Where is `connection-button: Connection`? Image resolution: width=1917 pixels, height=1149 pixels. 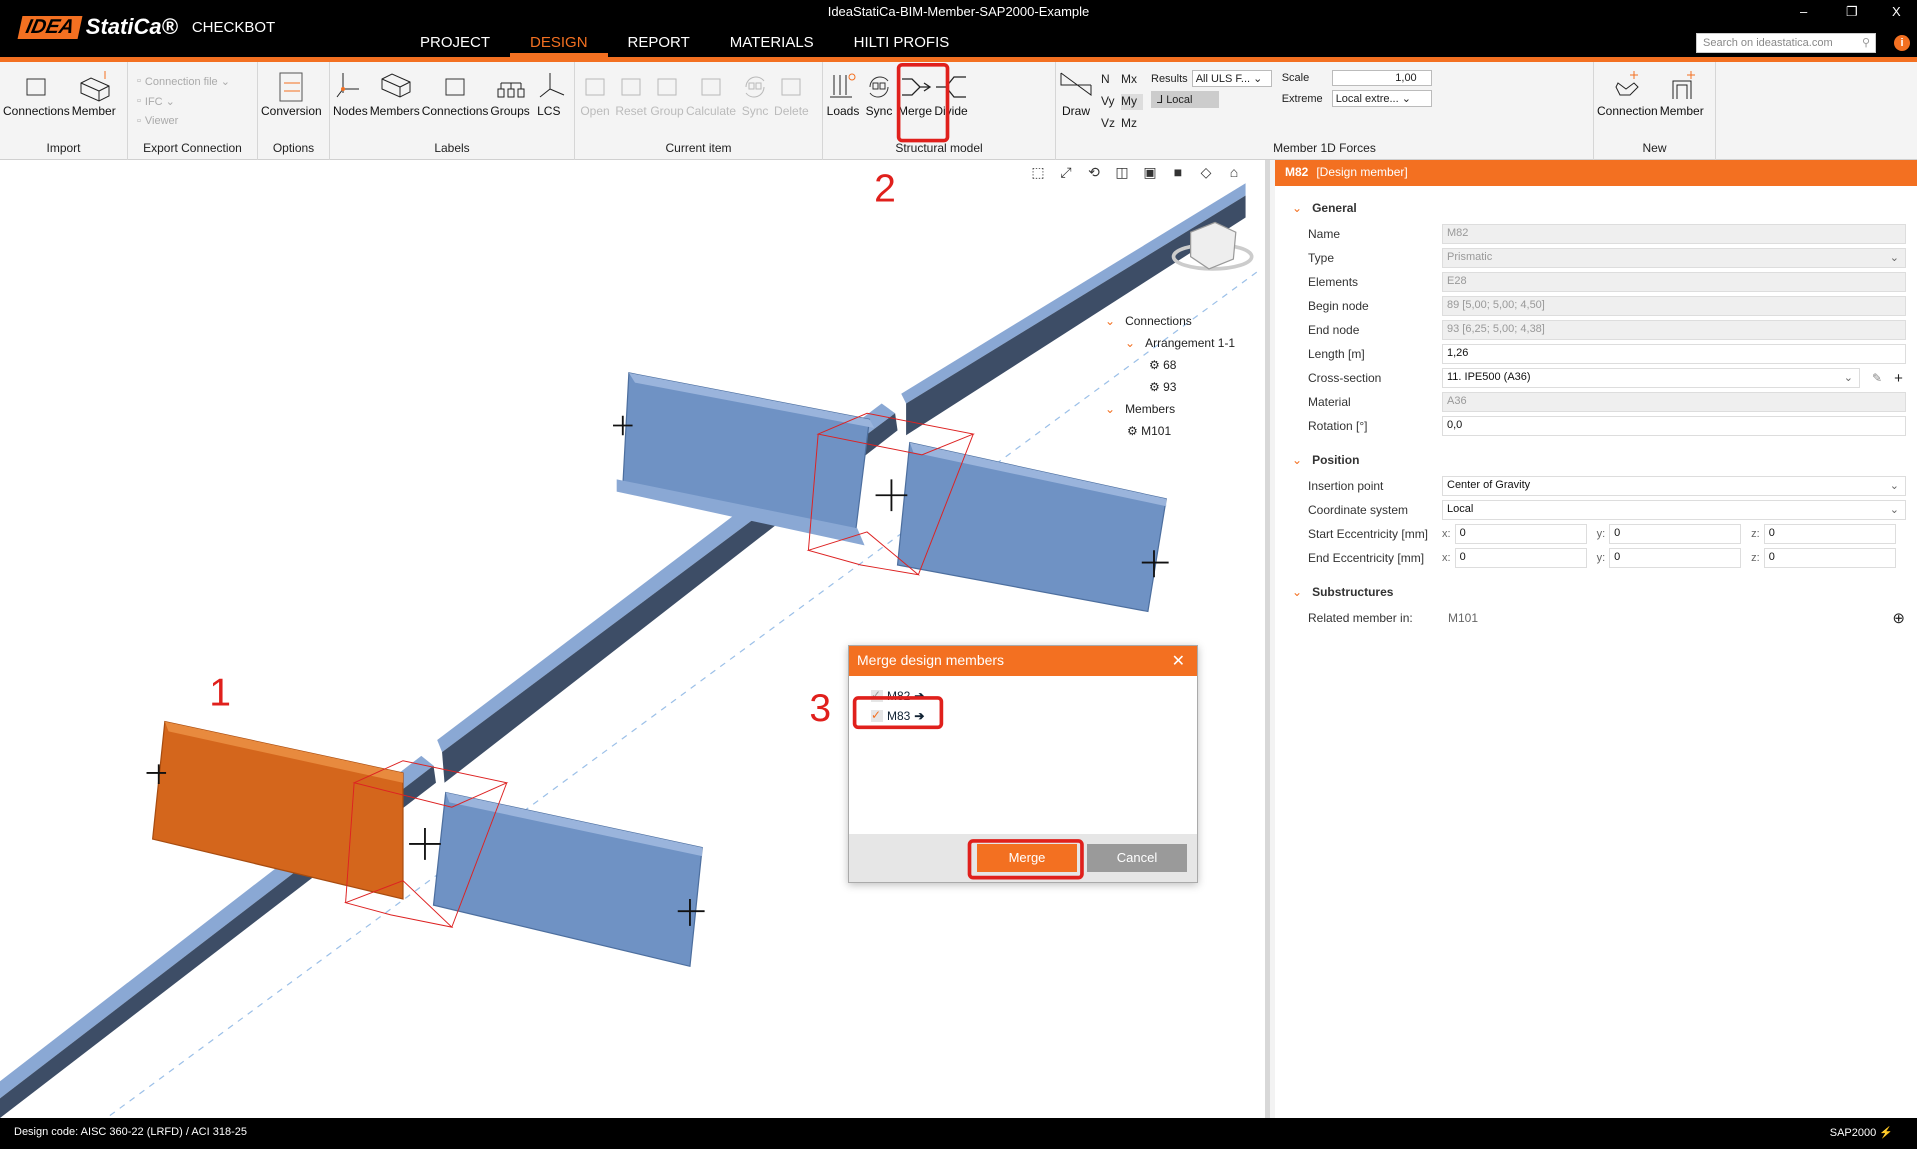
connection-button: Connection is located at coordinates (1627, 102).